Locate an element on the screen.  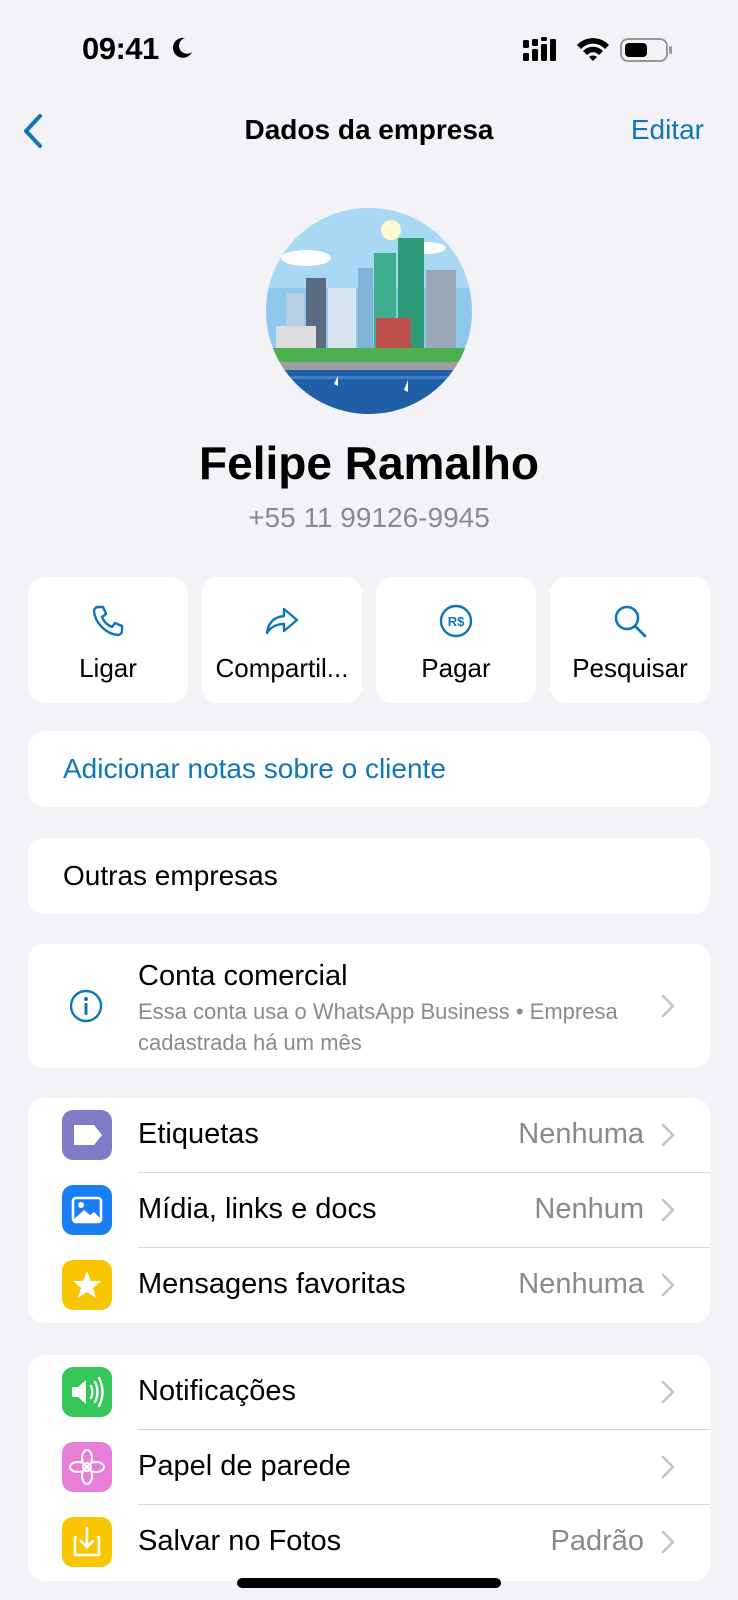
chat-settings-group: Notificações Papel de parede Salvar no F is located at coordinates (369, 1468).